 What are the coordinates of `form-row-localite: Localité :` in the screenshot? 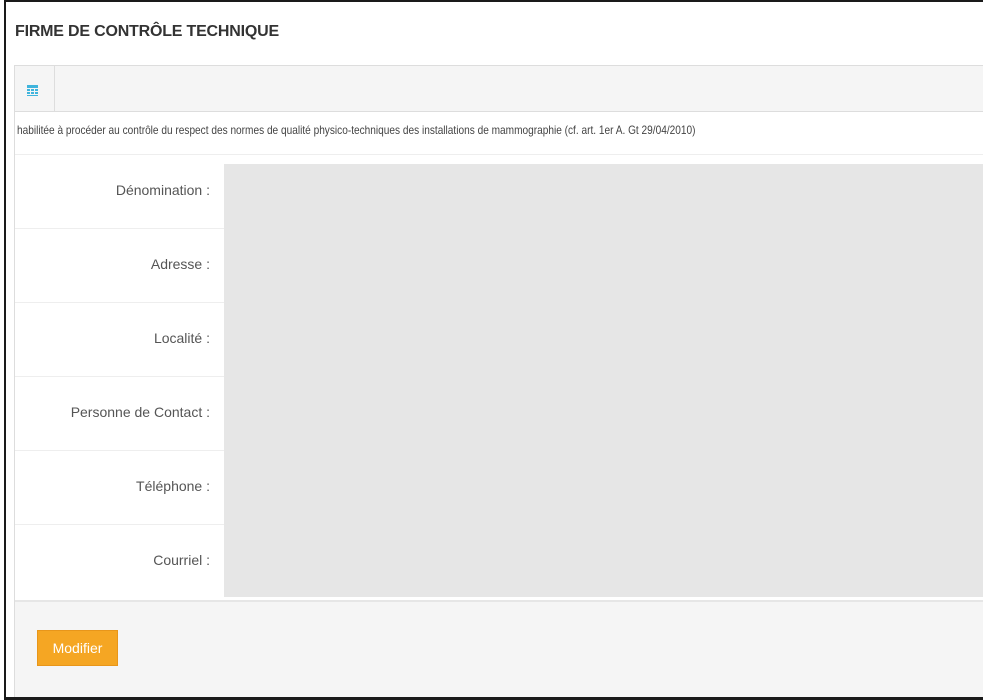 It's located at (119, 340).